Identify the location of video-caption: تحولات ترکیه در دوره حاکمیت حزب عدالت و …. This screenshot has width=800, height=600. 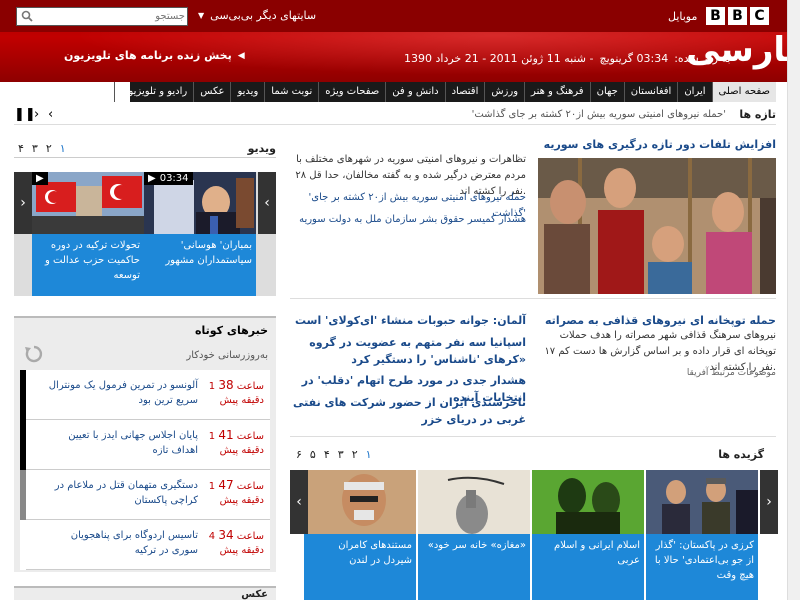
(88, 265).